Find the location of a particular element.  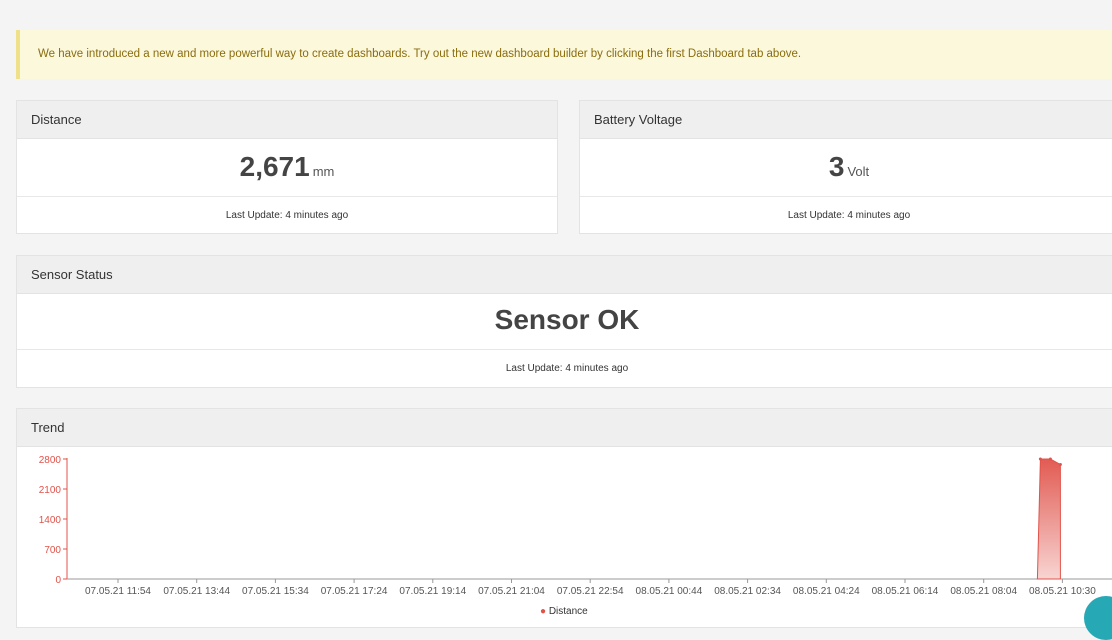

y-tick-label-4: 2800 is located at coordinates (50, 460).